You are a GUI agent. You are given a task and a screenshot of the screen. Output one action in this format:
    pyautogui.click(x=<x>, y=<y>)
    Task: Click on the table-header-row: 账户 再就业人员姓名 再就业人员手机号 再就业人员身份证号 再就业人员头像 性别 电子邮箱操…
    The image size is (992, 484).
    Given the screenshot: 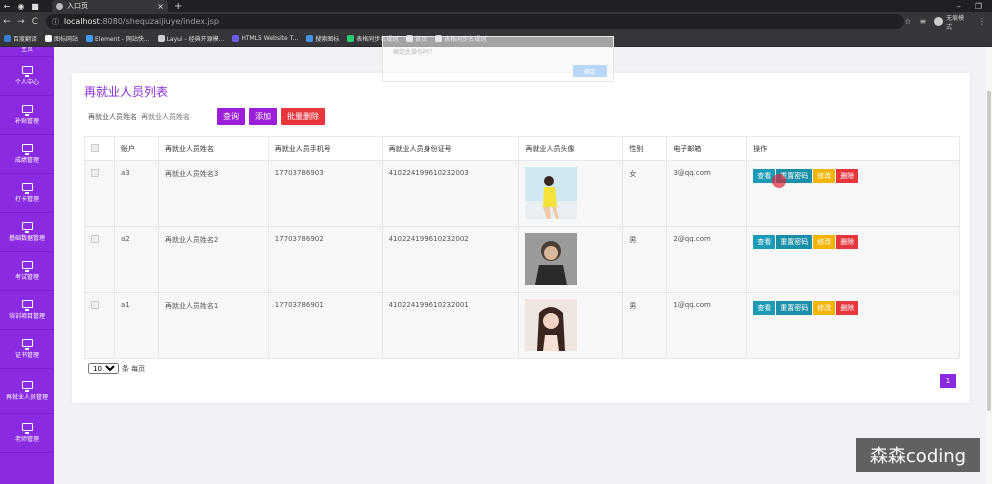 What is the action you would take?
    pyautogui.click(x=522, y=148)
    